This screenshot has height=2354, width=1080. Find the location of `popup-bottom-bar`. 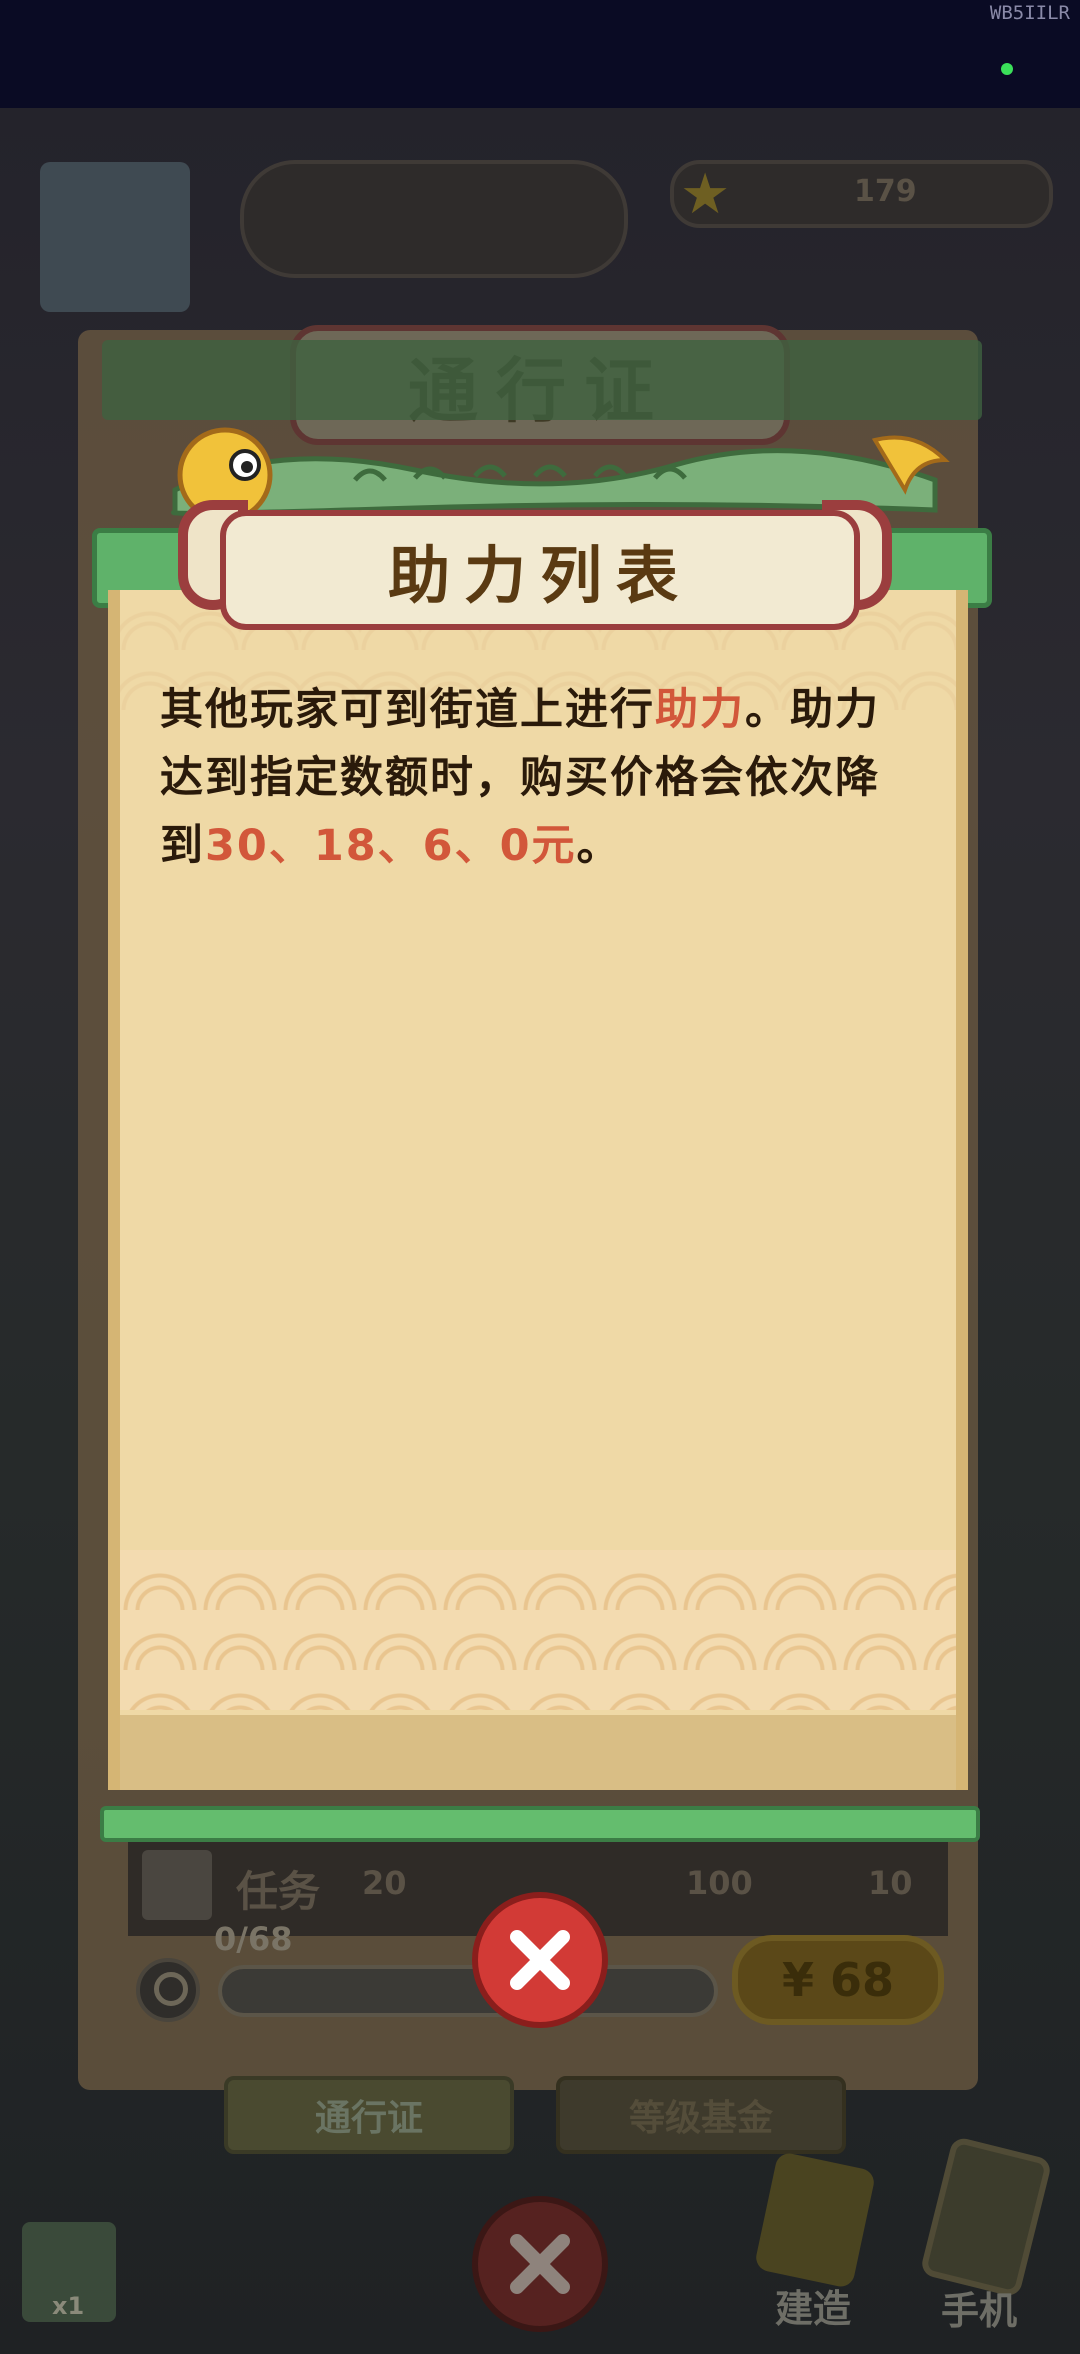

popup-bottom-bar is located at coordinates (540, 1824).